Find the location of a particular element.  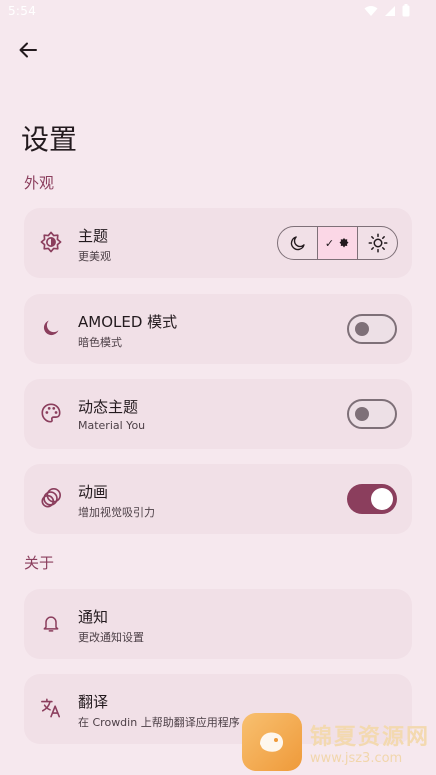

dynamic-theme-toggle is located at coordinates (372, 414).